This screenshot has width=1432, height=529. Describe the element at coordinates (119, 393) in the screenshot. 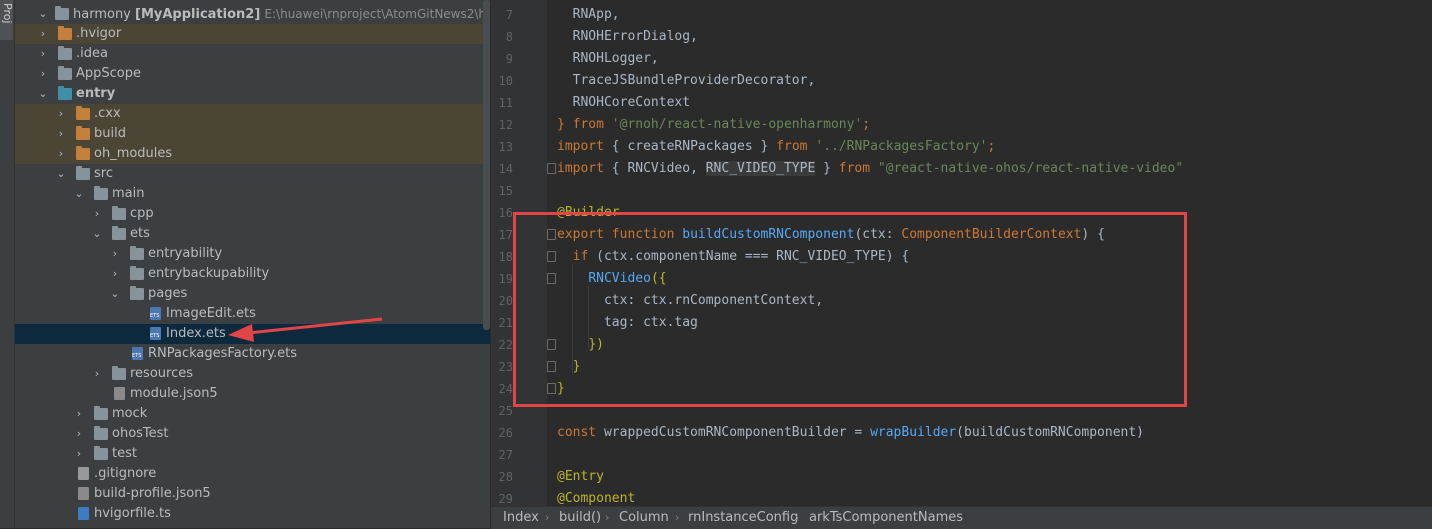

I see `json-file-icon` at that location.